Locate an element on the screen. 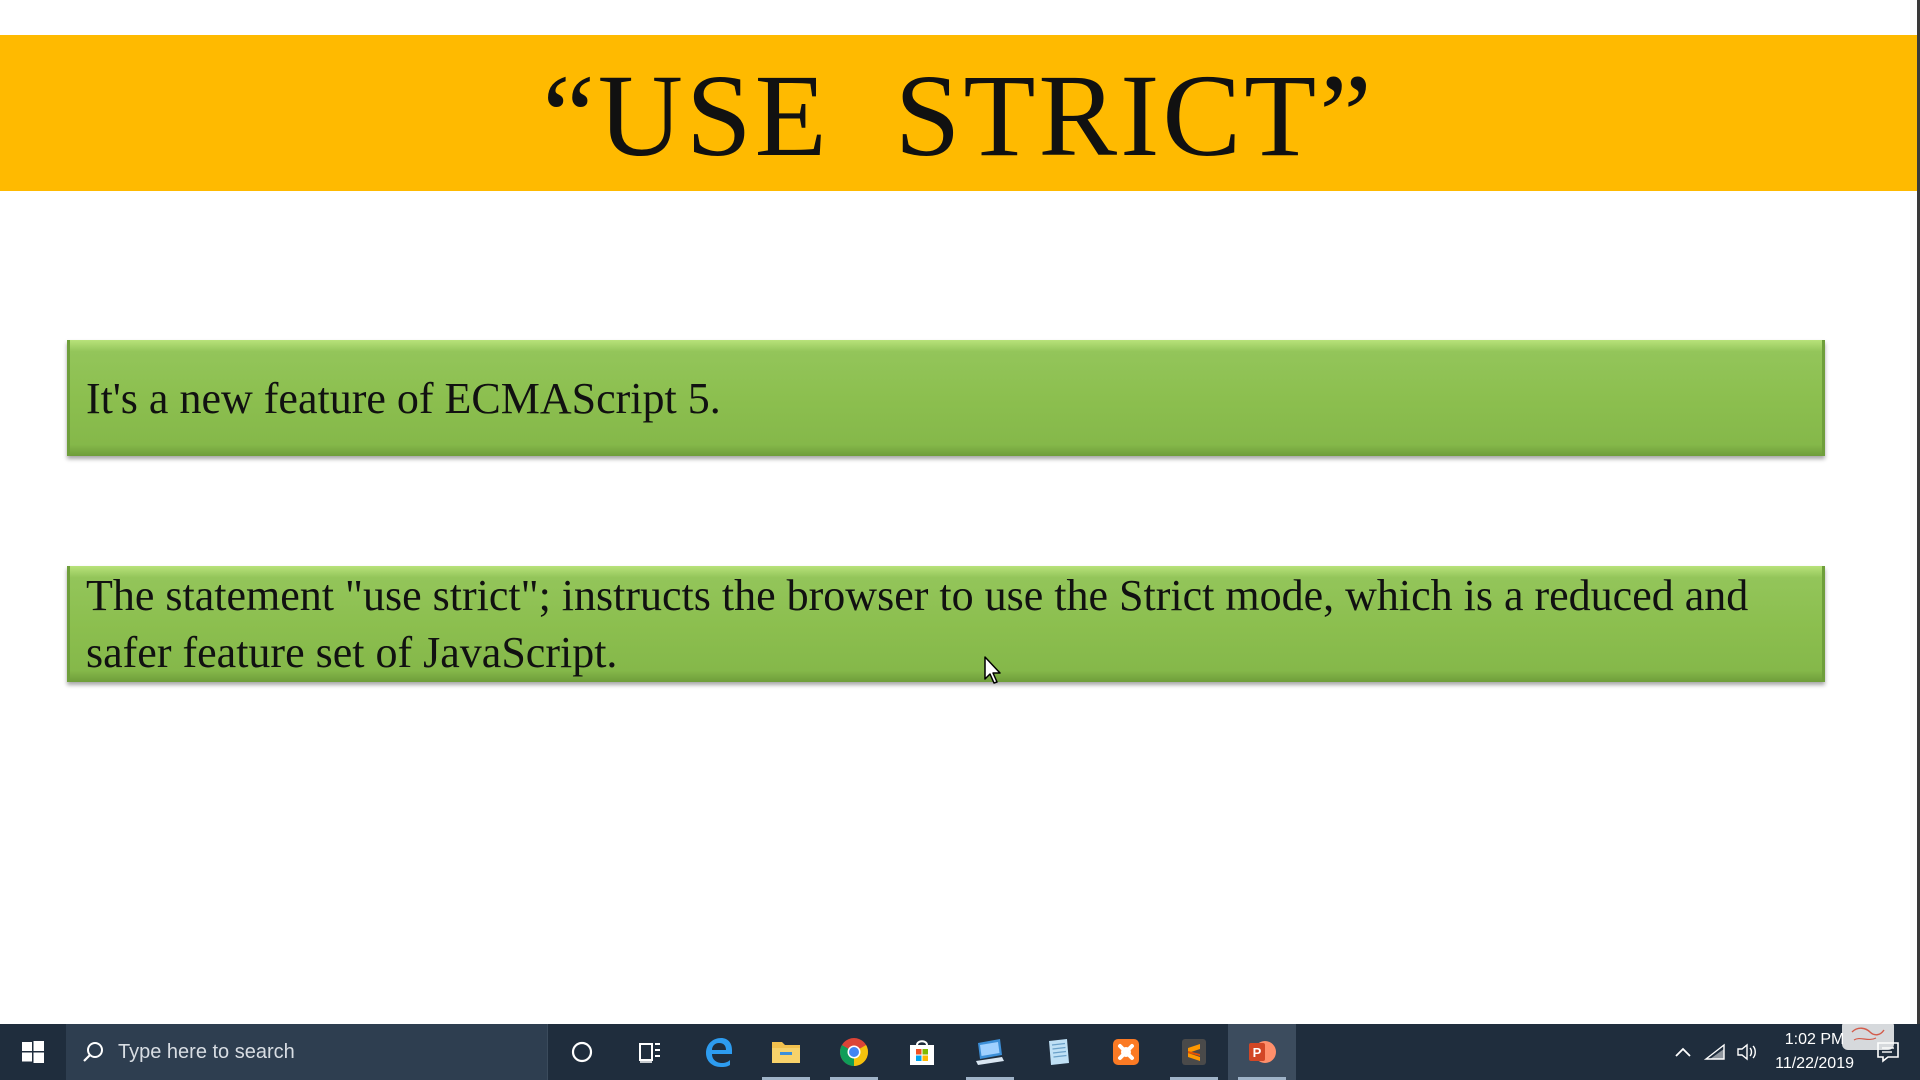 This screenshot has height=1080, width=1920. task-view-button is located at coordinates (650, 1052).